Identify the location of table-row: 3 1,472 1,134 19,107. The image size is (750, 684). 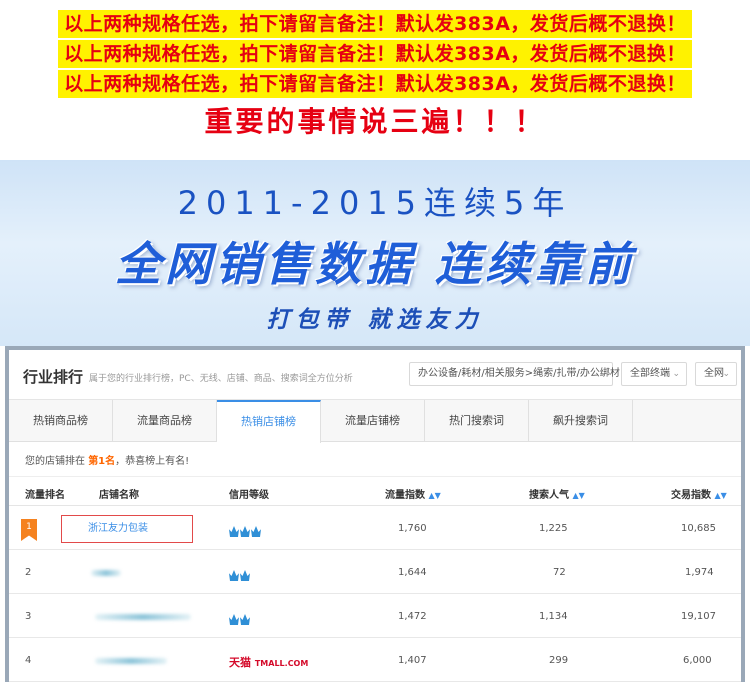
(375, 616).